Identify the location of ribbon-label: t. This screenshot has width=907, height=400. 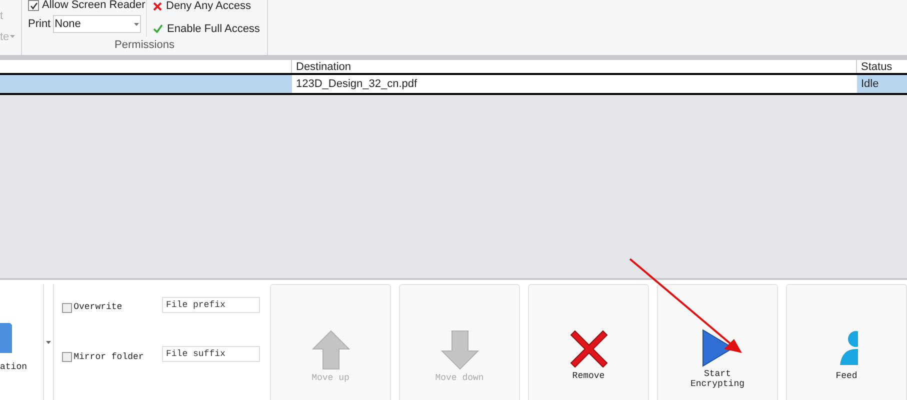
(2, 16).